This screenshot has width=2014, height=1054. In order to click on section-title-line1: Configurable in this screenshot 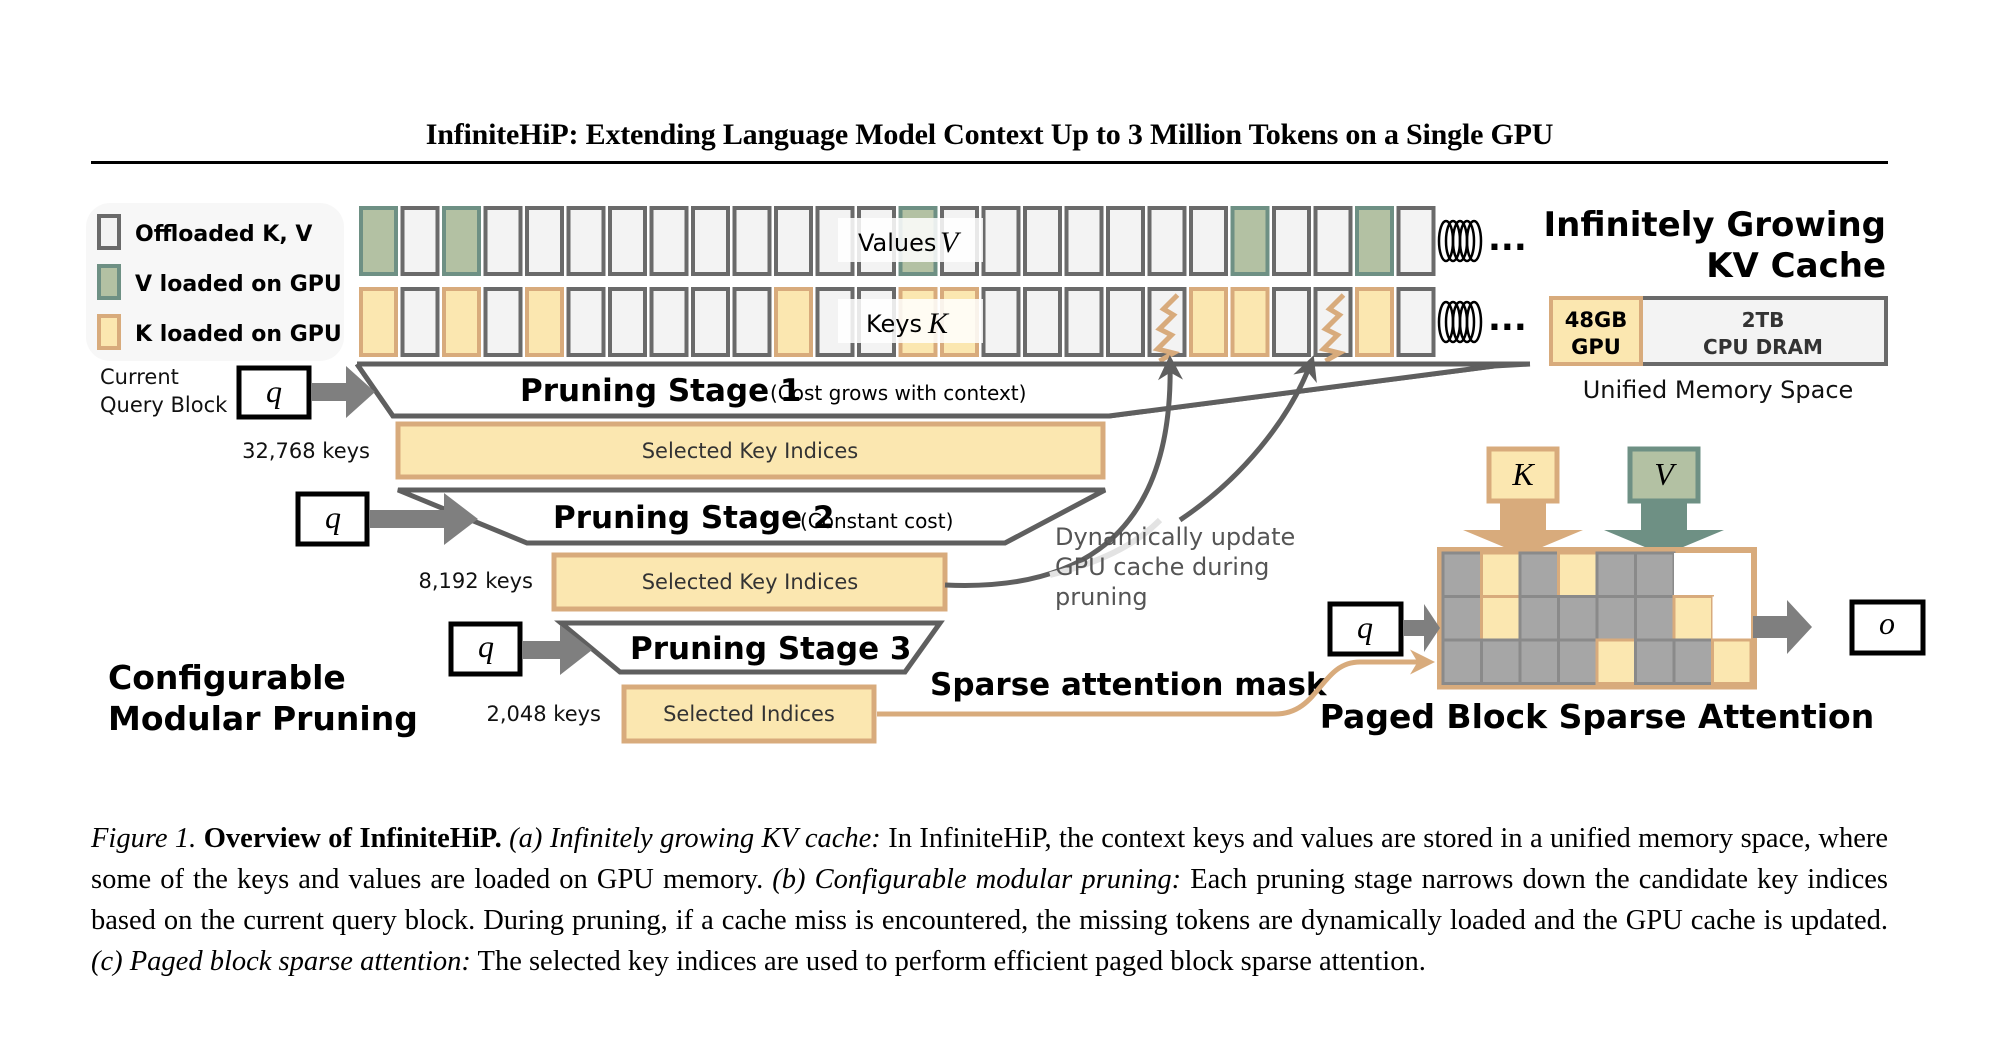, I will do `click(227, 677)`.